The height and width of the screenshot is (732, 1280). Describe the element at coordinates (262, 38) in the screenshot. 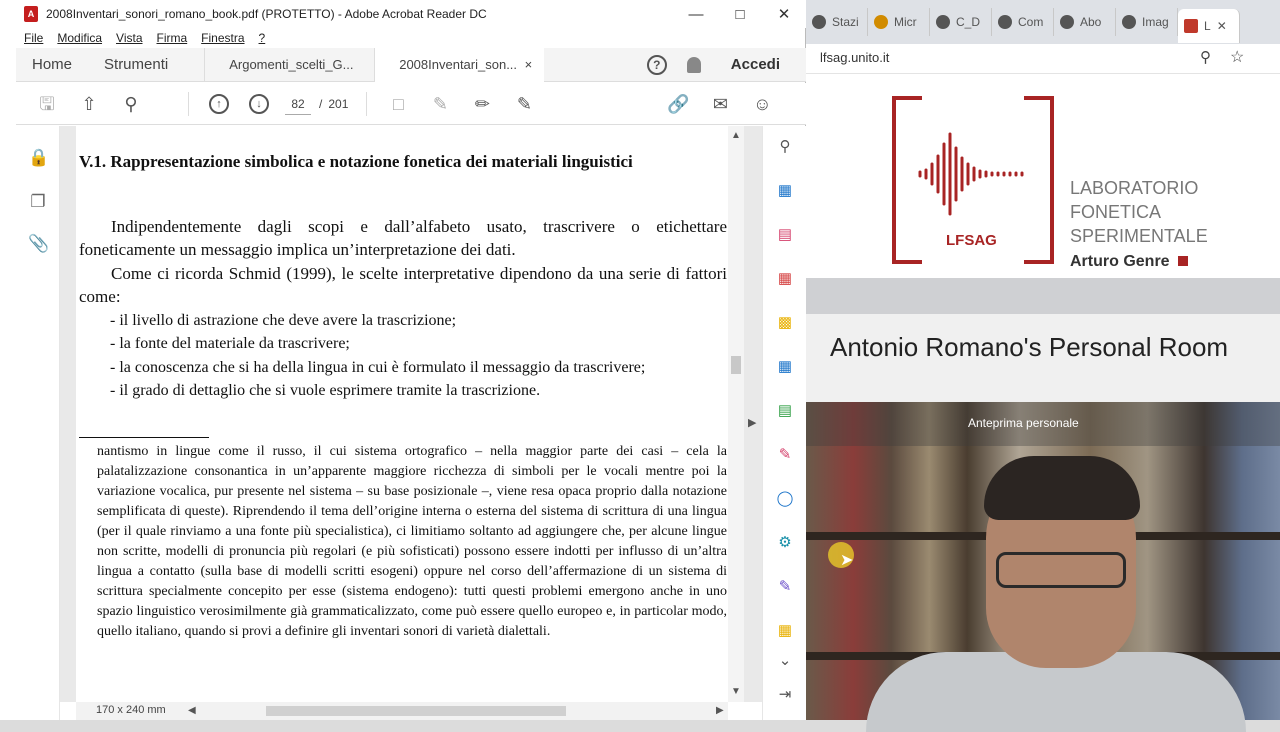

I see `menu-help: ?` at that location.